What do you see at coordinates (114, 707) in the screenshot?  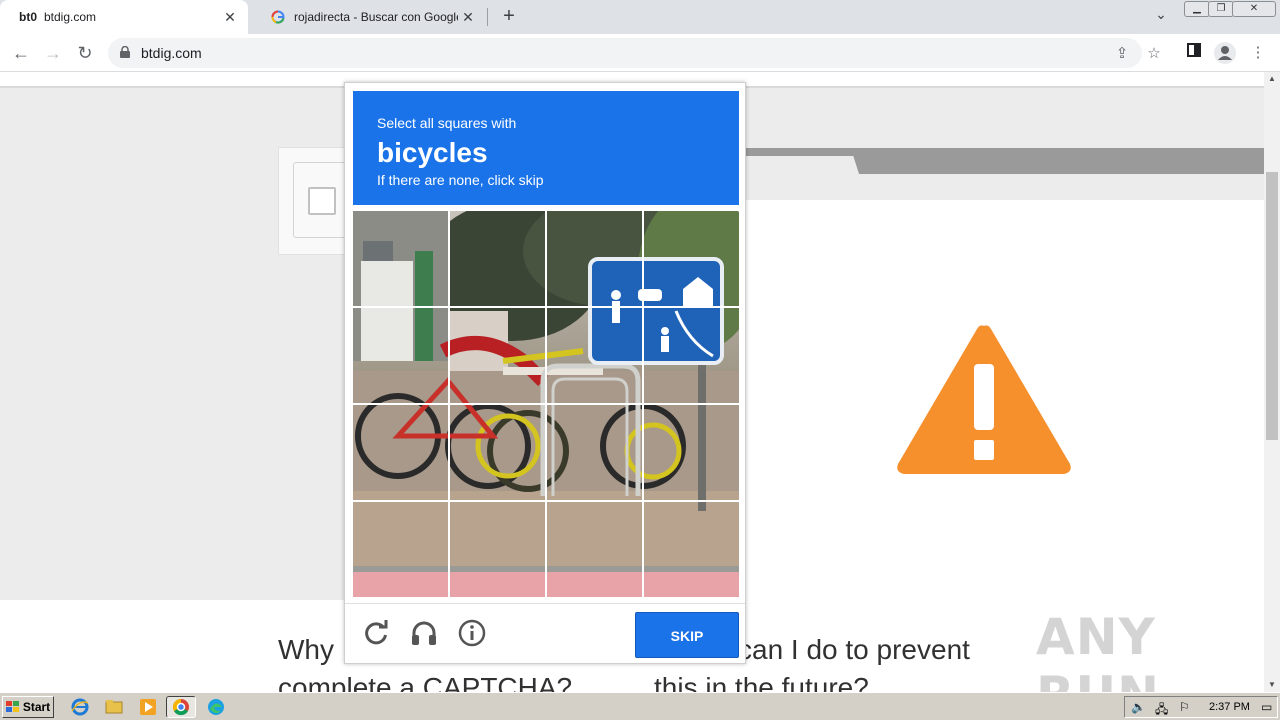 I see `file-explorer-icon` at bounding box center [114, 707].